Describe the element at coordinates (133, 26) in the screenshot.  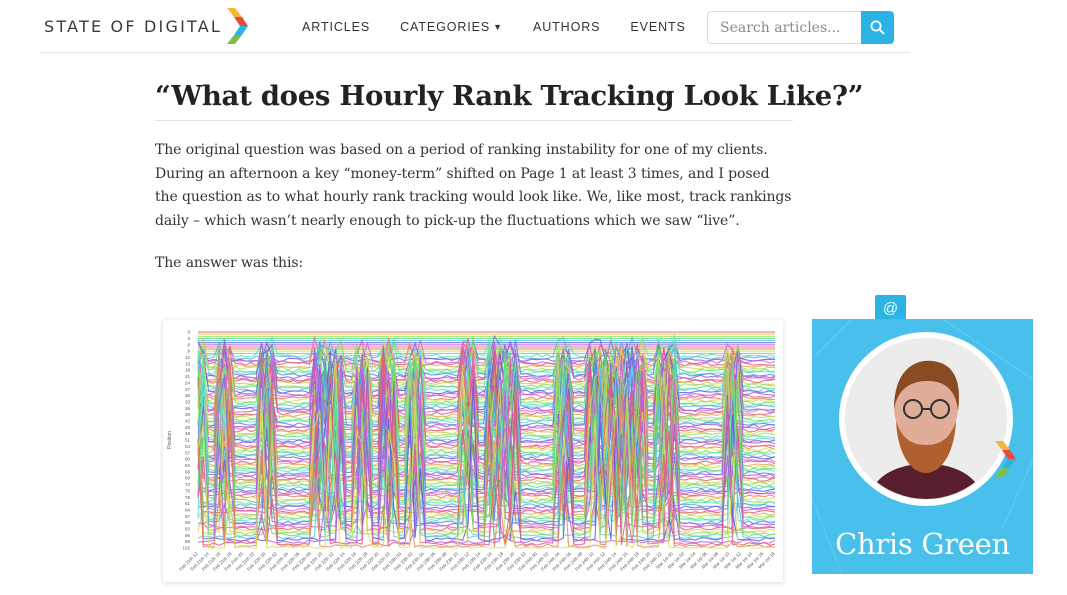
I see `logo-text: STATE OF DIGITAL` at that location.